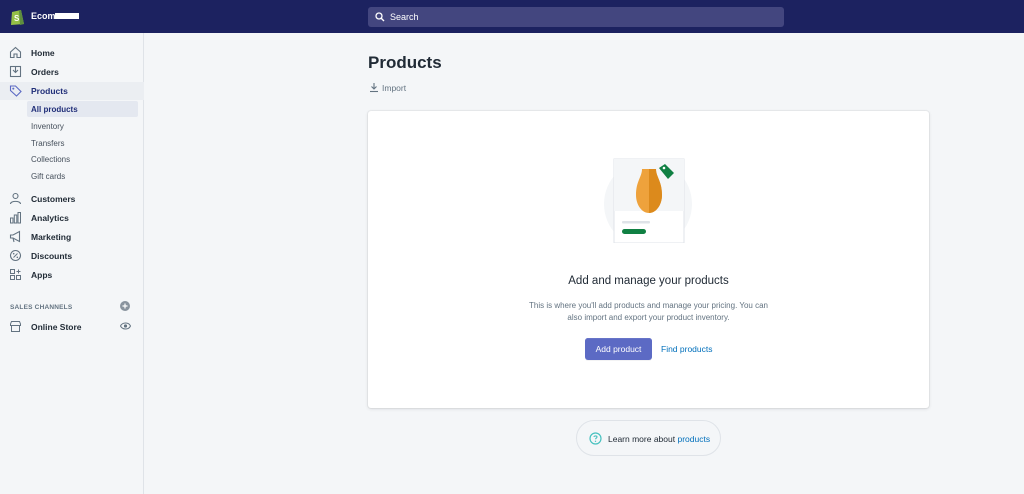 This screenshot has height=494, width=1024. What do you see at coordinates (42, 275) in the screenshot?
I see `sidebar-item-label: Apps` at bounding box center [42, 275].